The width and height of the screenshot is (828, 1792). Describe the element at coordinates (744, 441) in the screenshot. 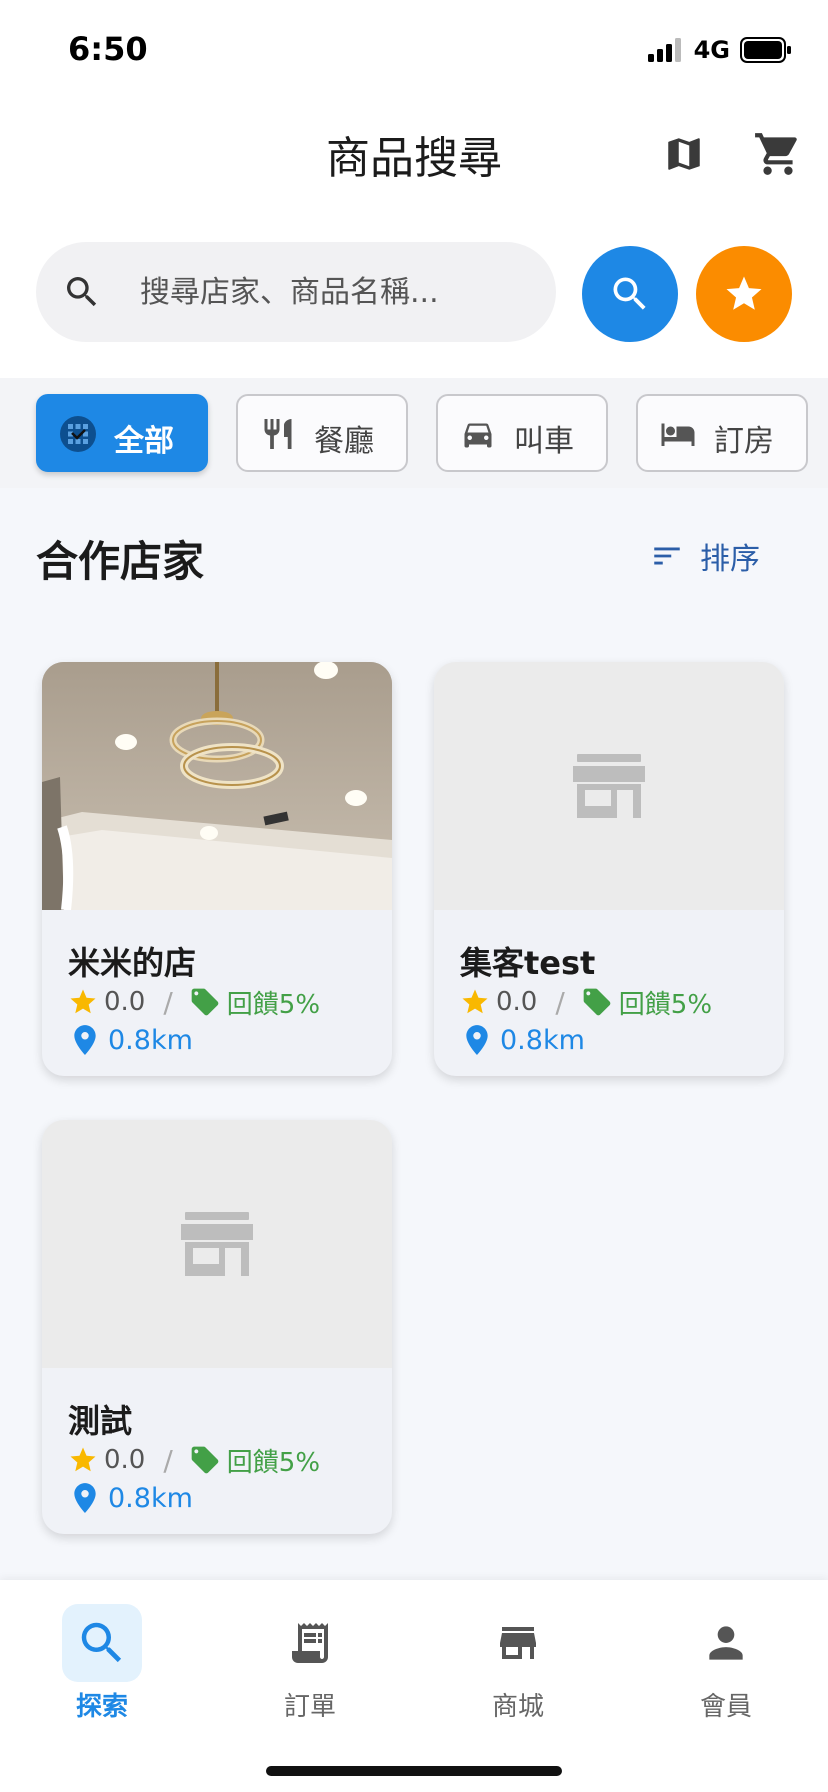

I see `chip-label: 訂房` at that location.